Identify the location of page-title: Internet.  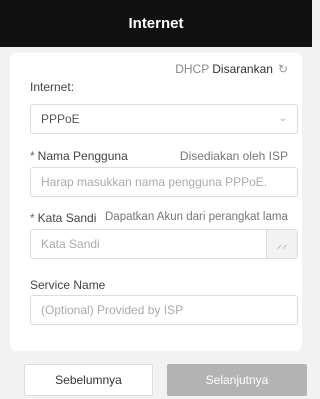
(156, 23).